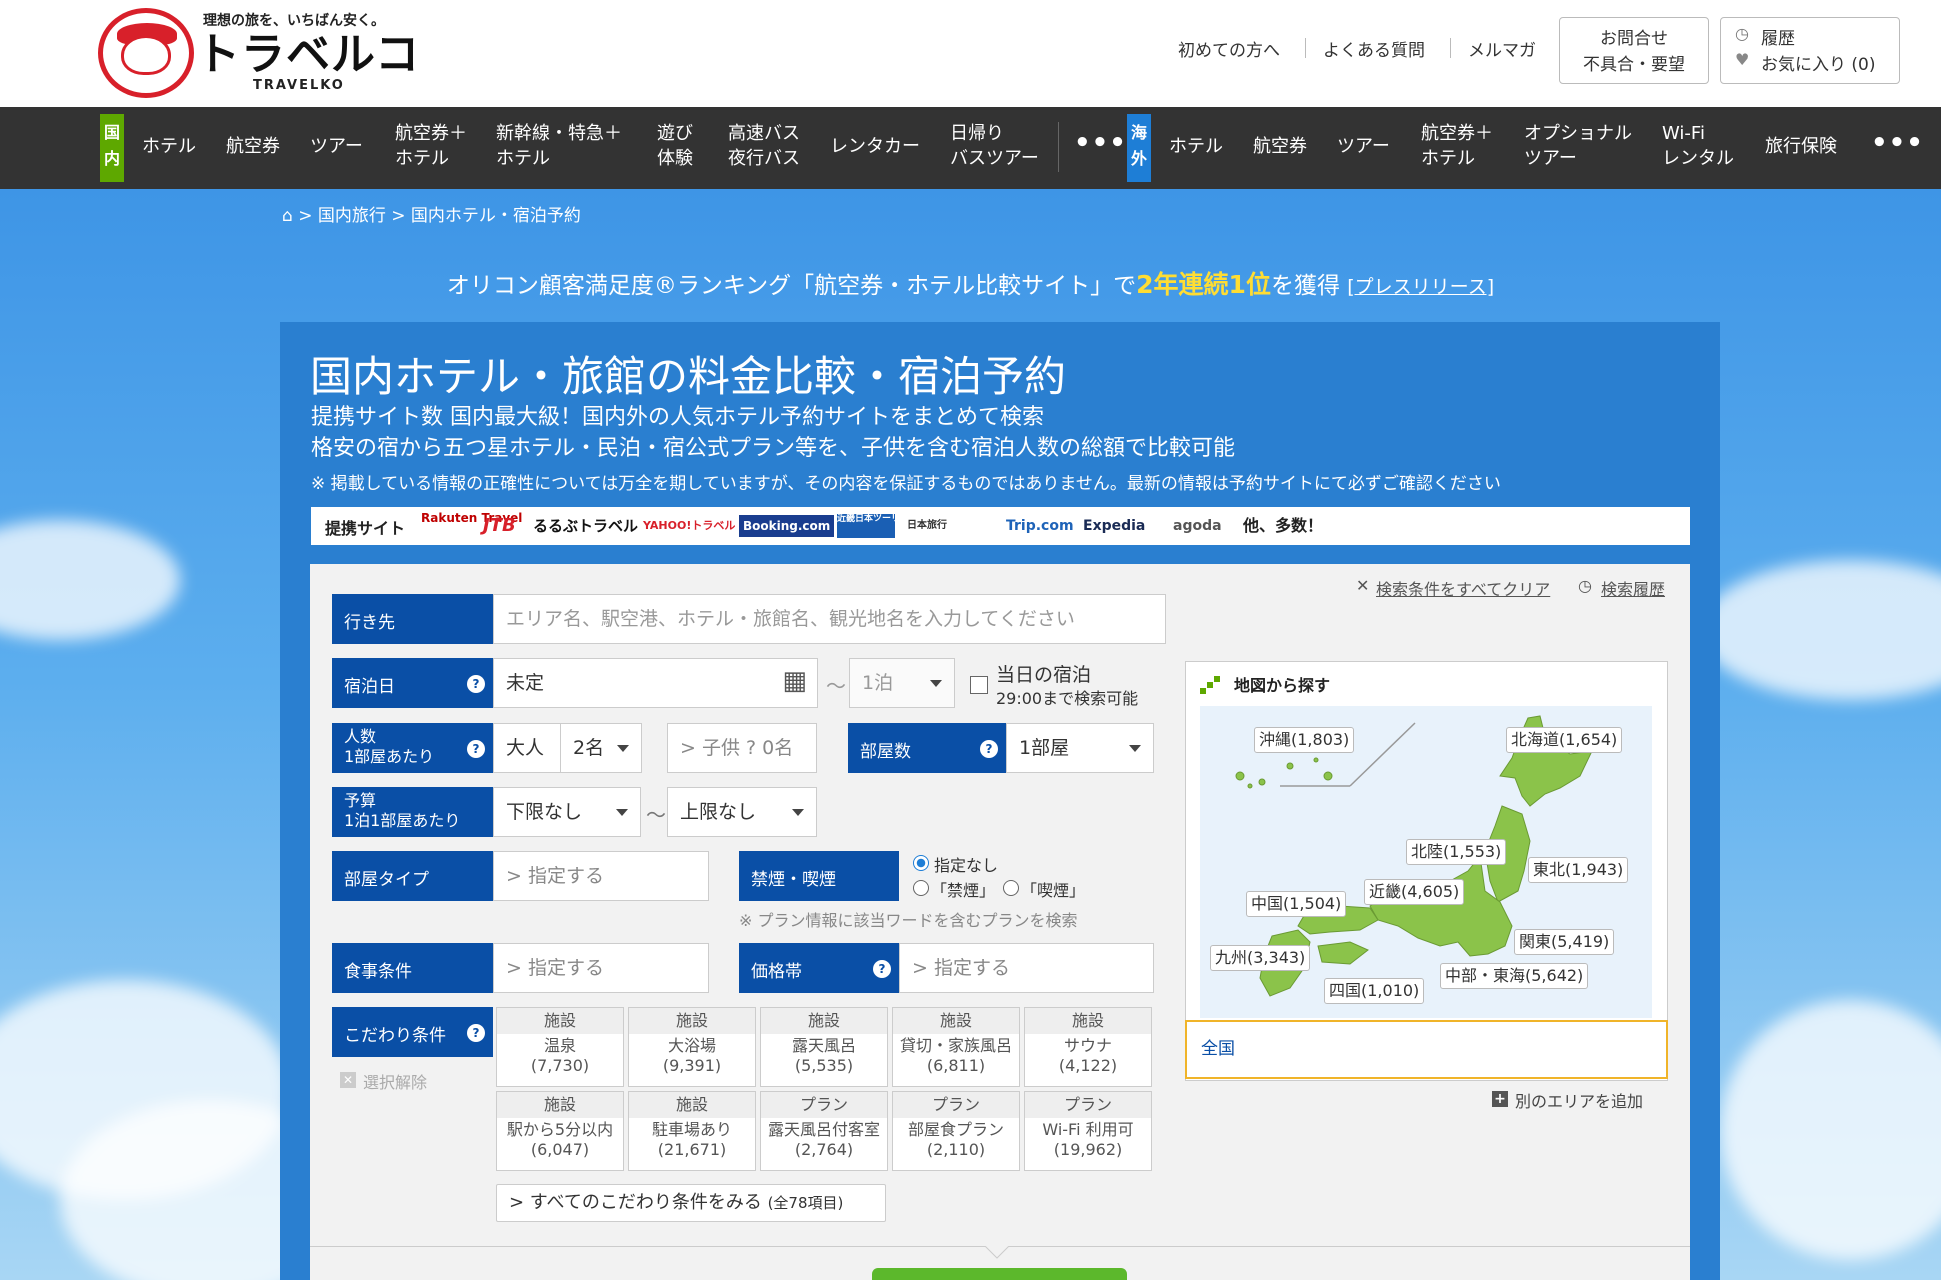 This screenshot has width=1941, height=1280. What do you see at coordinates (1088, 1131) in the screenshot?
I see `kodawari-chip: プラン Wi-Fi 利用可 (19,962)` at bounding box center [1088, 1131].